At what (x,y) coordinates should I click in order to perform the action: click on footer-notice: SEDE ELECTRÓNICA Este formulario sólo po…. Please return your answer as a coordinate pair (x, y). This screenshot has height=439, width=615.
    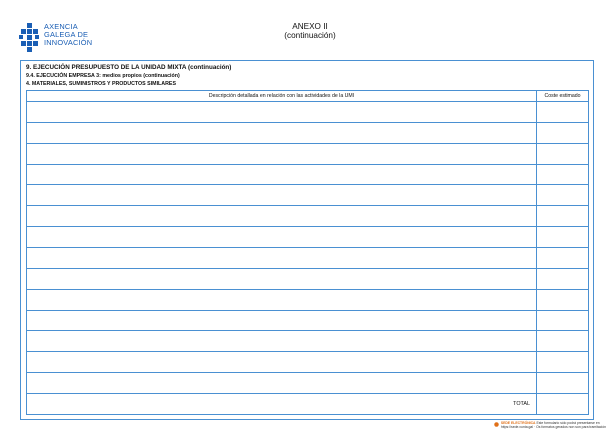
    Looking at the image, I should click on (550, 425).